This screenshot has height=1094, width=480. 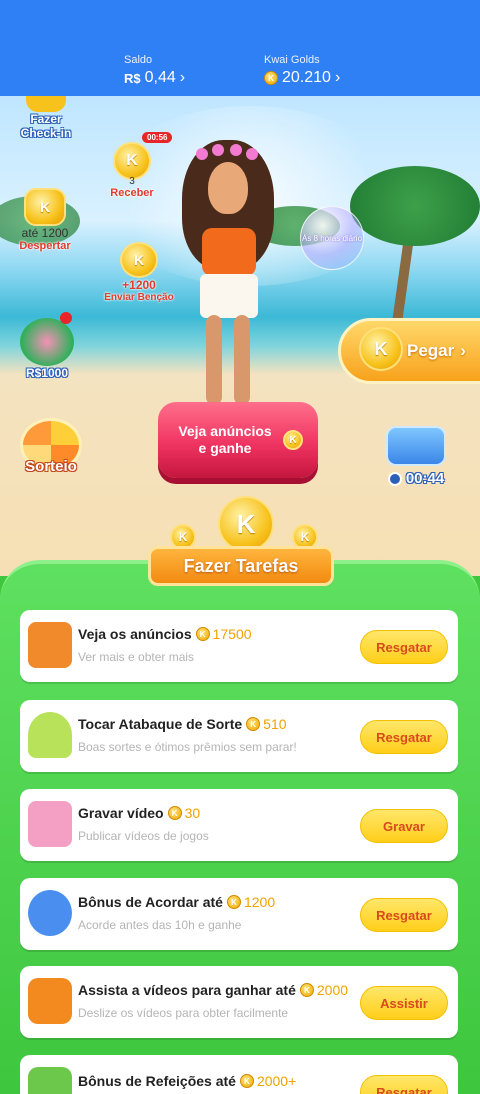 What do you see at coordinates (46, 104) in the screenshot?
I see `calendar-icon` at bounding box center [46, 104].